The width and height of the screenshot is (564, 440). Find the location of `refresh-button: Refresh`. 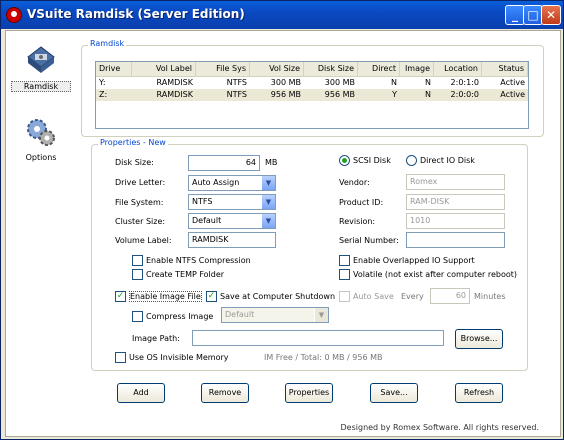

refresh-button: Refresh is located at coordinates (479, 393).